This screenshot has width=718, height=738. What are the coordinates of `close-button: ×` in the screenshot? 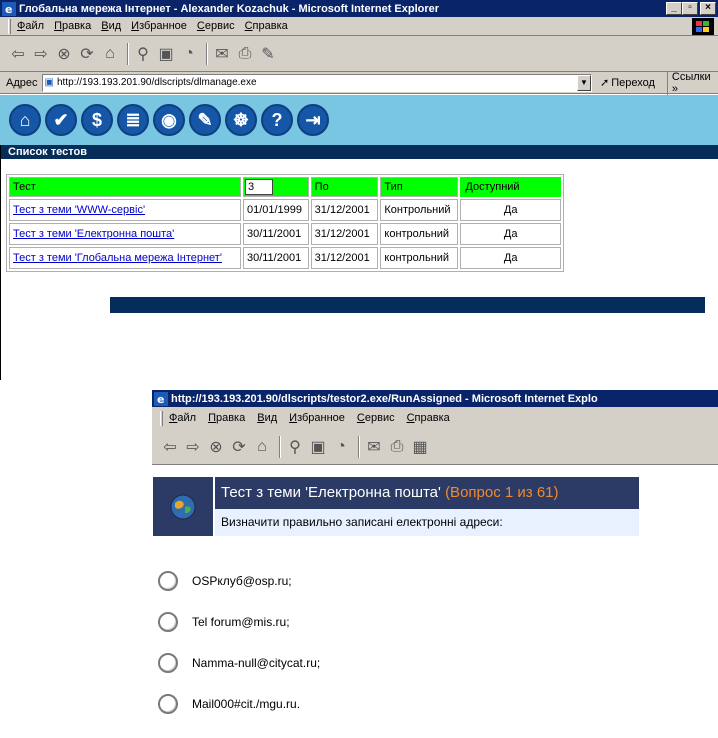 It's located at (708, 8).